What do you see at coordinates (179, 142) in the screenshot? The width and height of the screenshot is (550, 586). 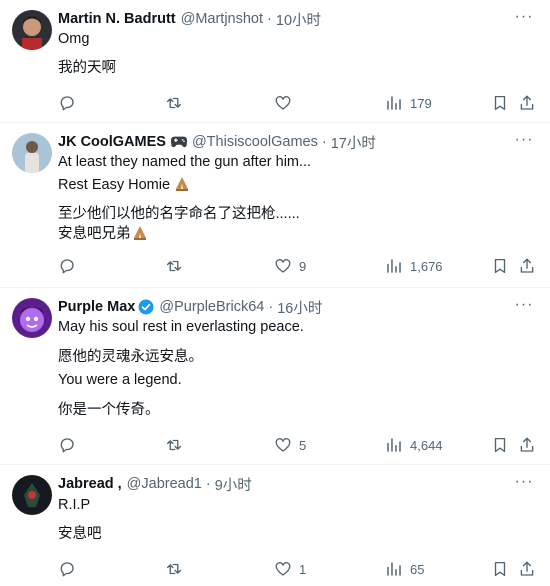 I see `gamepad-emoji` at bounding box center [179, 142].